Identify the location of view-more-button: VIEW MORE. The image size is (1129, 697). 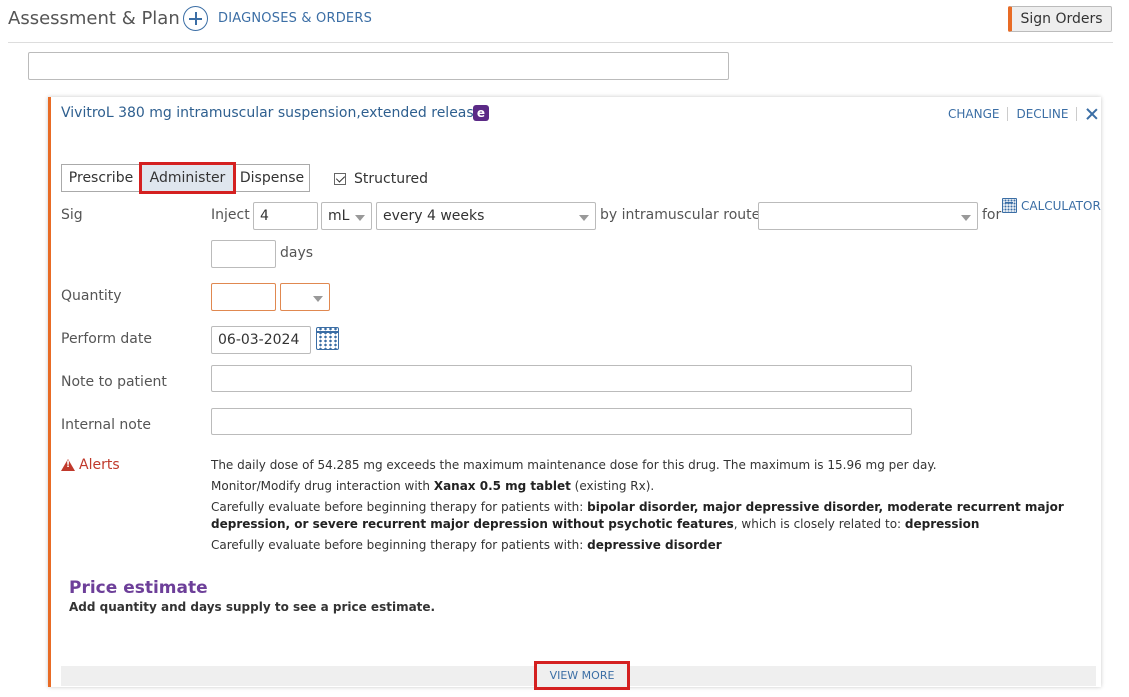
(582, 675).